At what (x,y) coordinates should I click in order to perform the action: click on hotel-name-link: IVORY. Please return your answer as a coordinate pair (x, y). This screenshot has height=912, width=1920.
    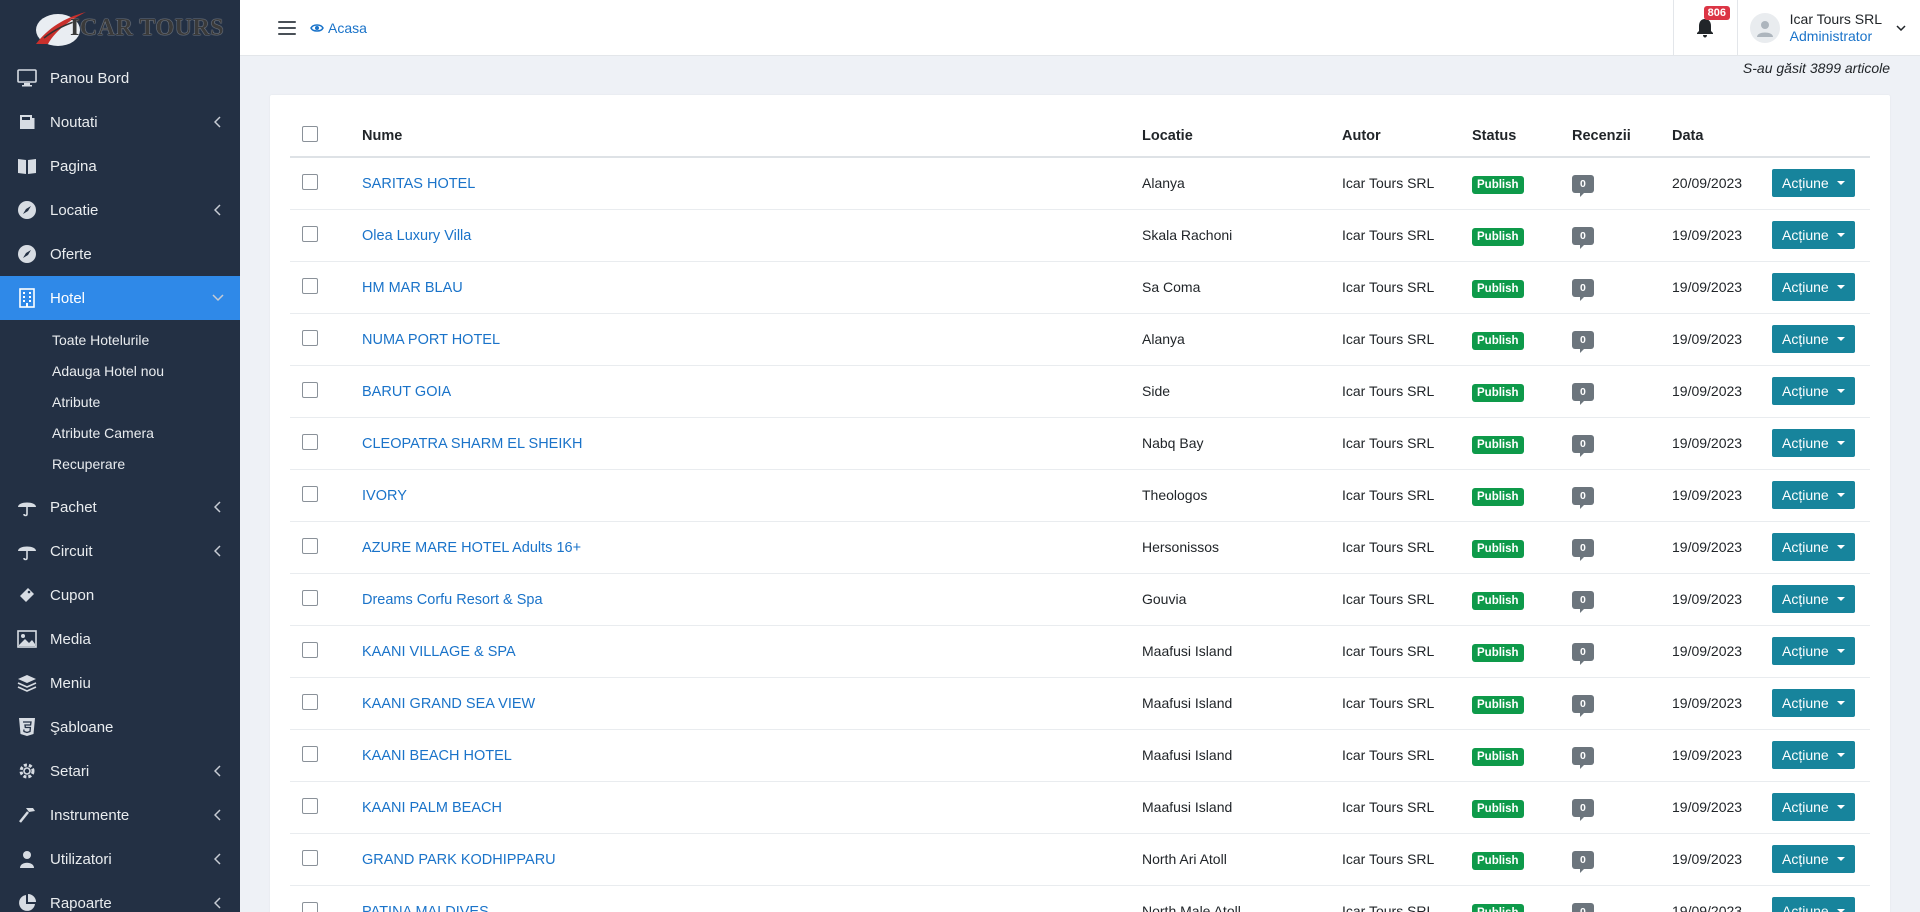
    Looking at the image, I should click on (384, 496).